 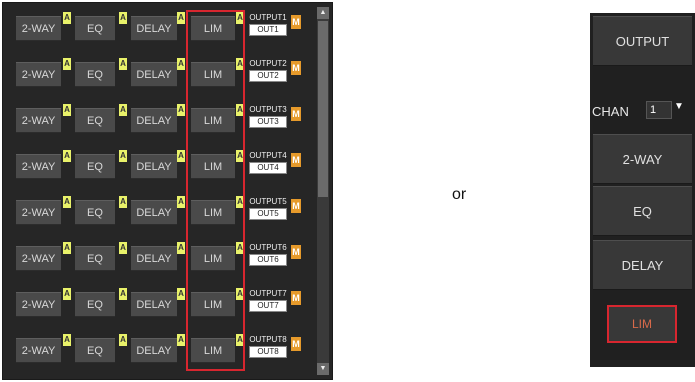 What do you see at coordinates (323, 369) in the screenshot?
I see `scroll-down-icon: ▼` at bounding box center [323, 369].